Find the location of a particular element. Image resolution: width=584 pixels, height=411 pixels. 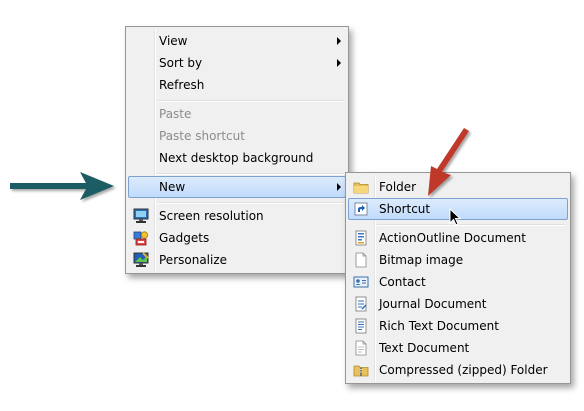

mouse-pointer-icon is located at coordinates (455, 217).